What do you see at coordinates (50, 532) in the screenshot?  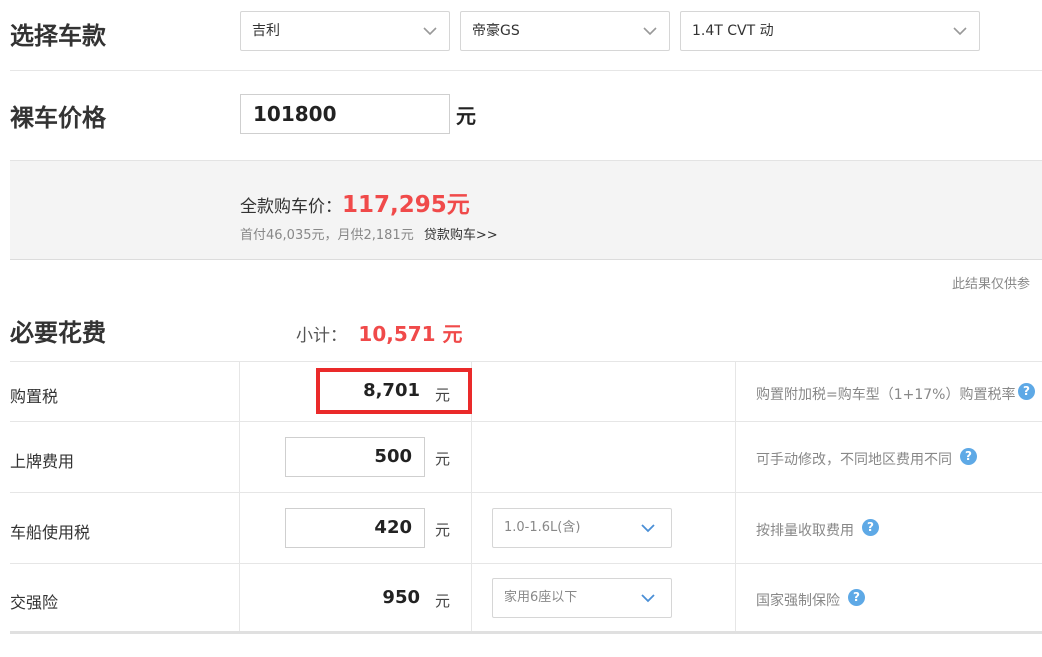 I see `table-row-label: 车船使用税` at bounding box center [50, 532].